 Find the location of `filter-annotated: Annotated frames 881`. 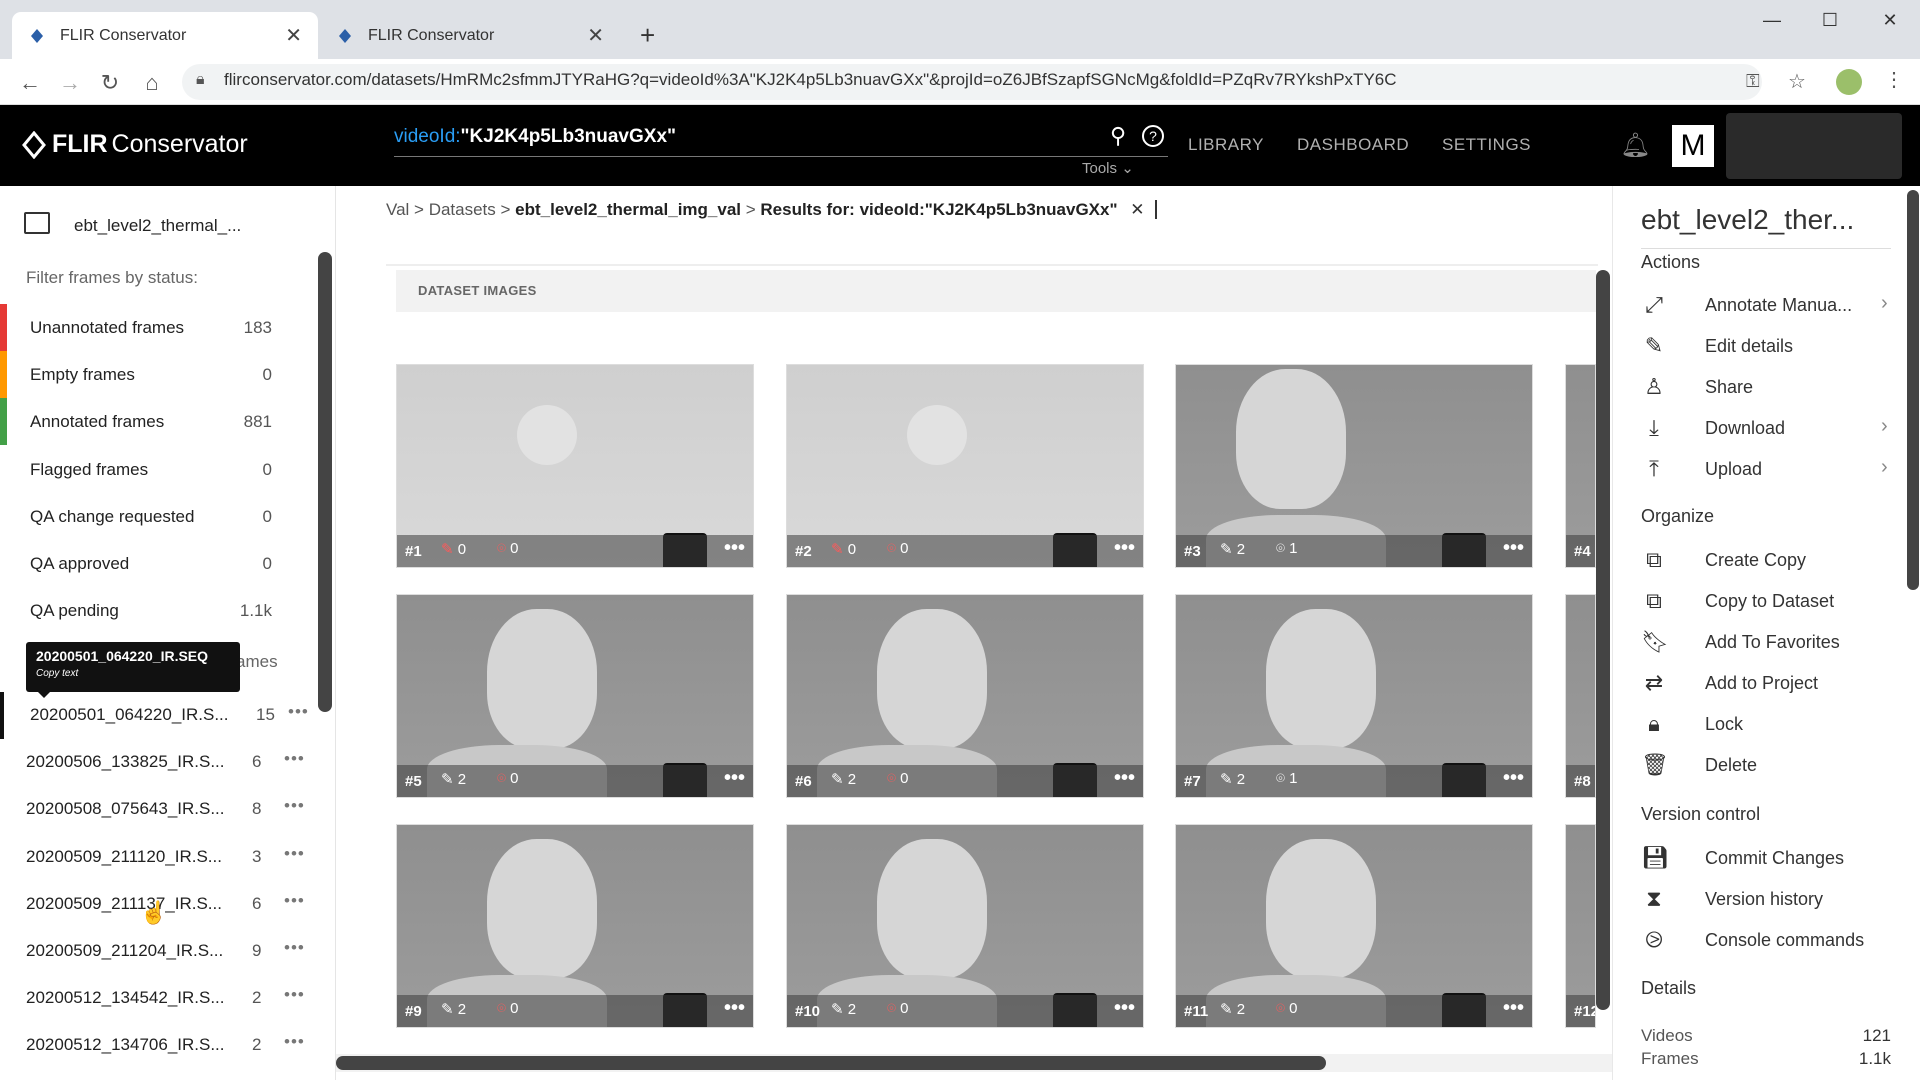

filter-annotated: Annotated frames 881 is located at coordinates (150, 421).